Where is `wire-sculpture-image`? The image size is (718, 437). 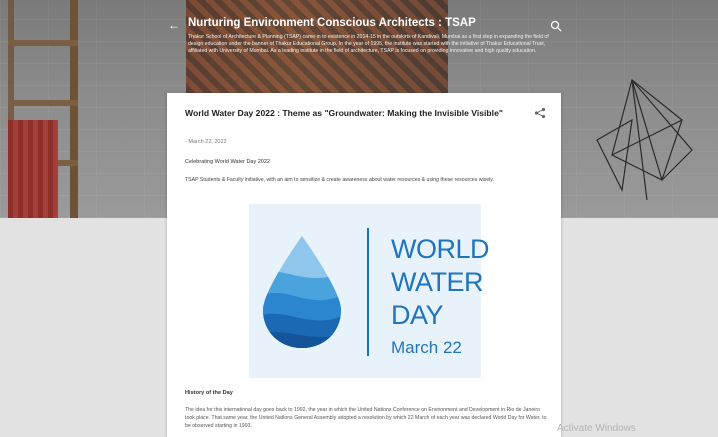 wire-sculpture-image is located at coordinates (644, 139).